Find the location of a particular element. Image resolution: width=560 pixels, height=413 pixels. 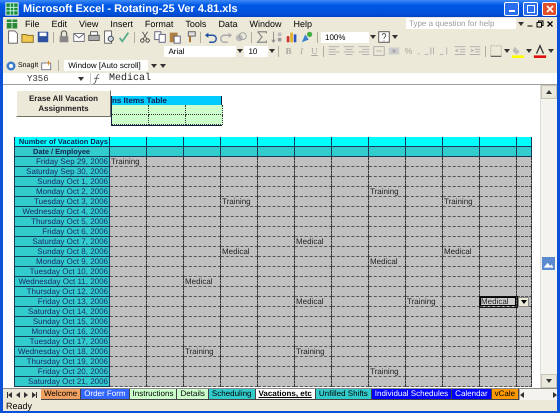

sheet-tab: Order Form is located at coordinates (105, 394).